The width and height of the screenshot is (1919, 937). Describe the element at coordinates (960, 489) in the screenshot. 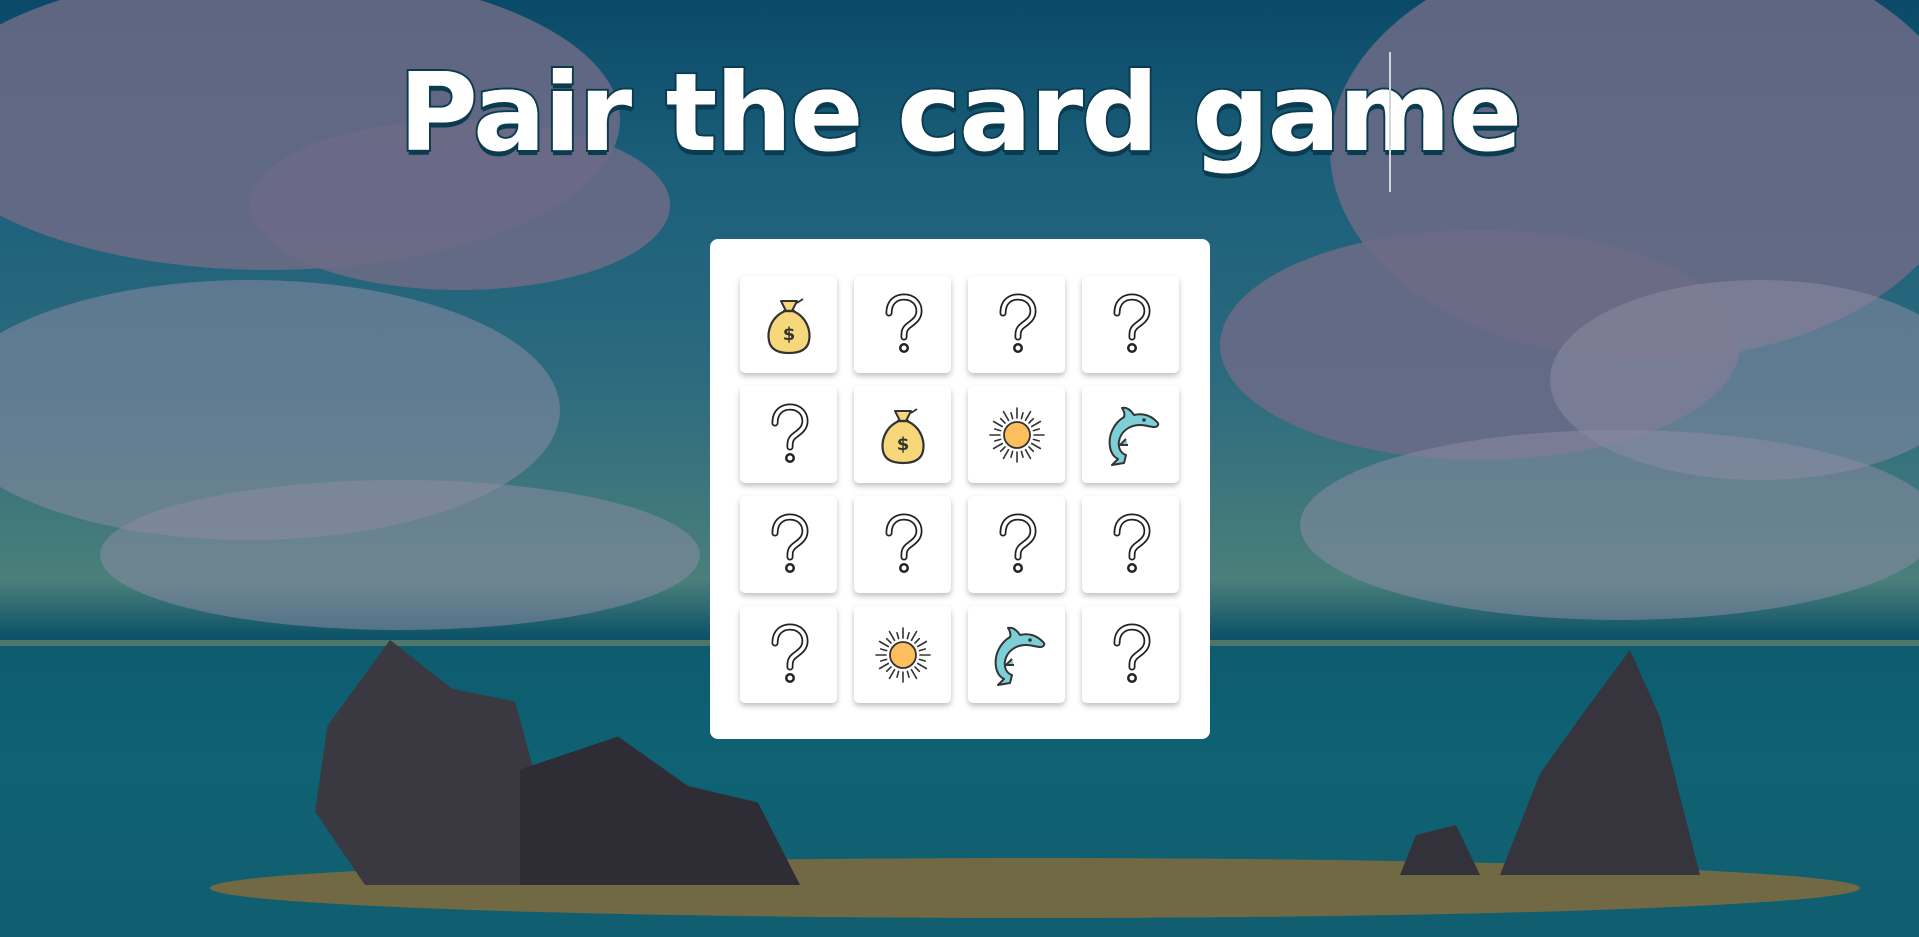

I see `game-board: $ $` at that location.